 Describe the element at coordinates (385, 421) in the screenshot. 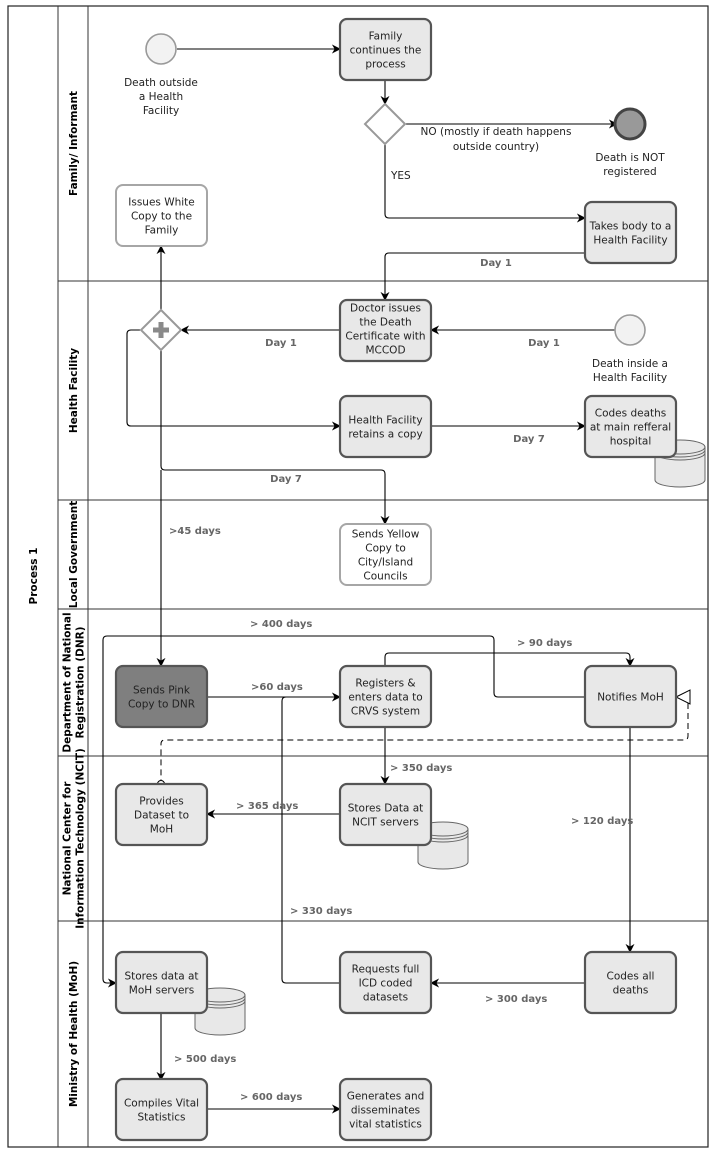

I see `task-label: Health Facility` at that location.